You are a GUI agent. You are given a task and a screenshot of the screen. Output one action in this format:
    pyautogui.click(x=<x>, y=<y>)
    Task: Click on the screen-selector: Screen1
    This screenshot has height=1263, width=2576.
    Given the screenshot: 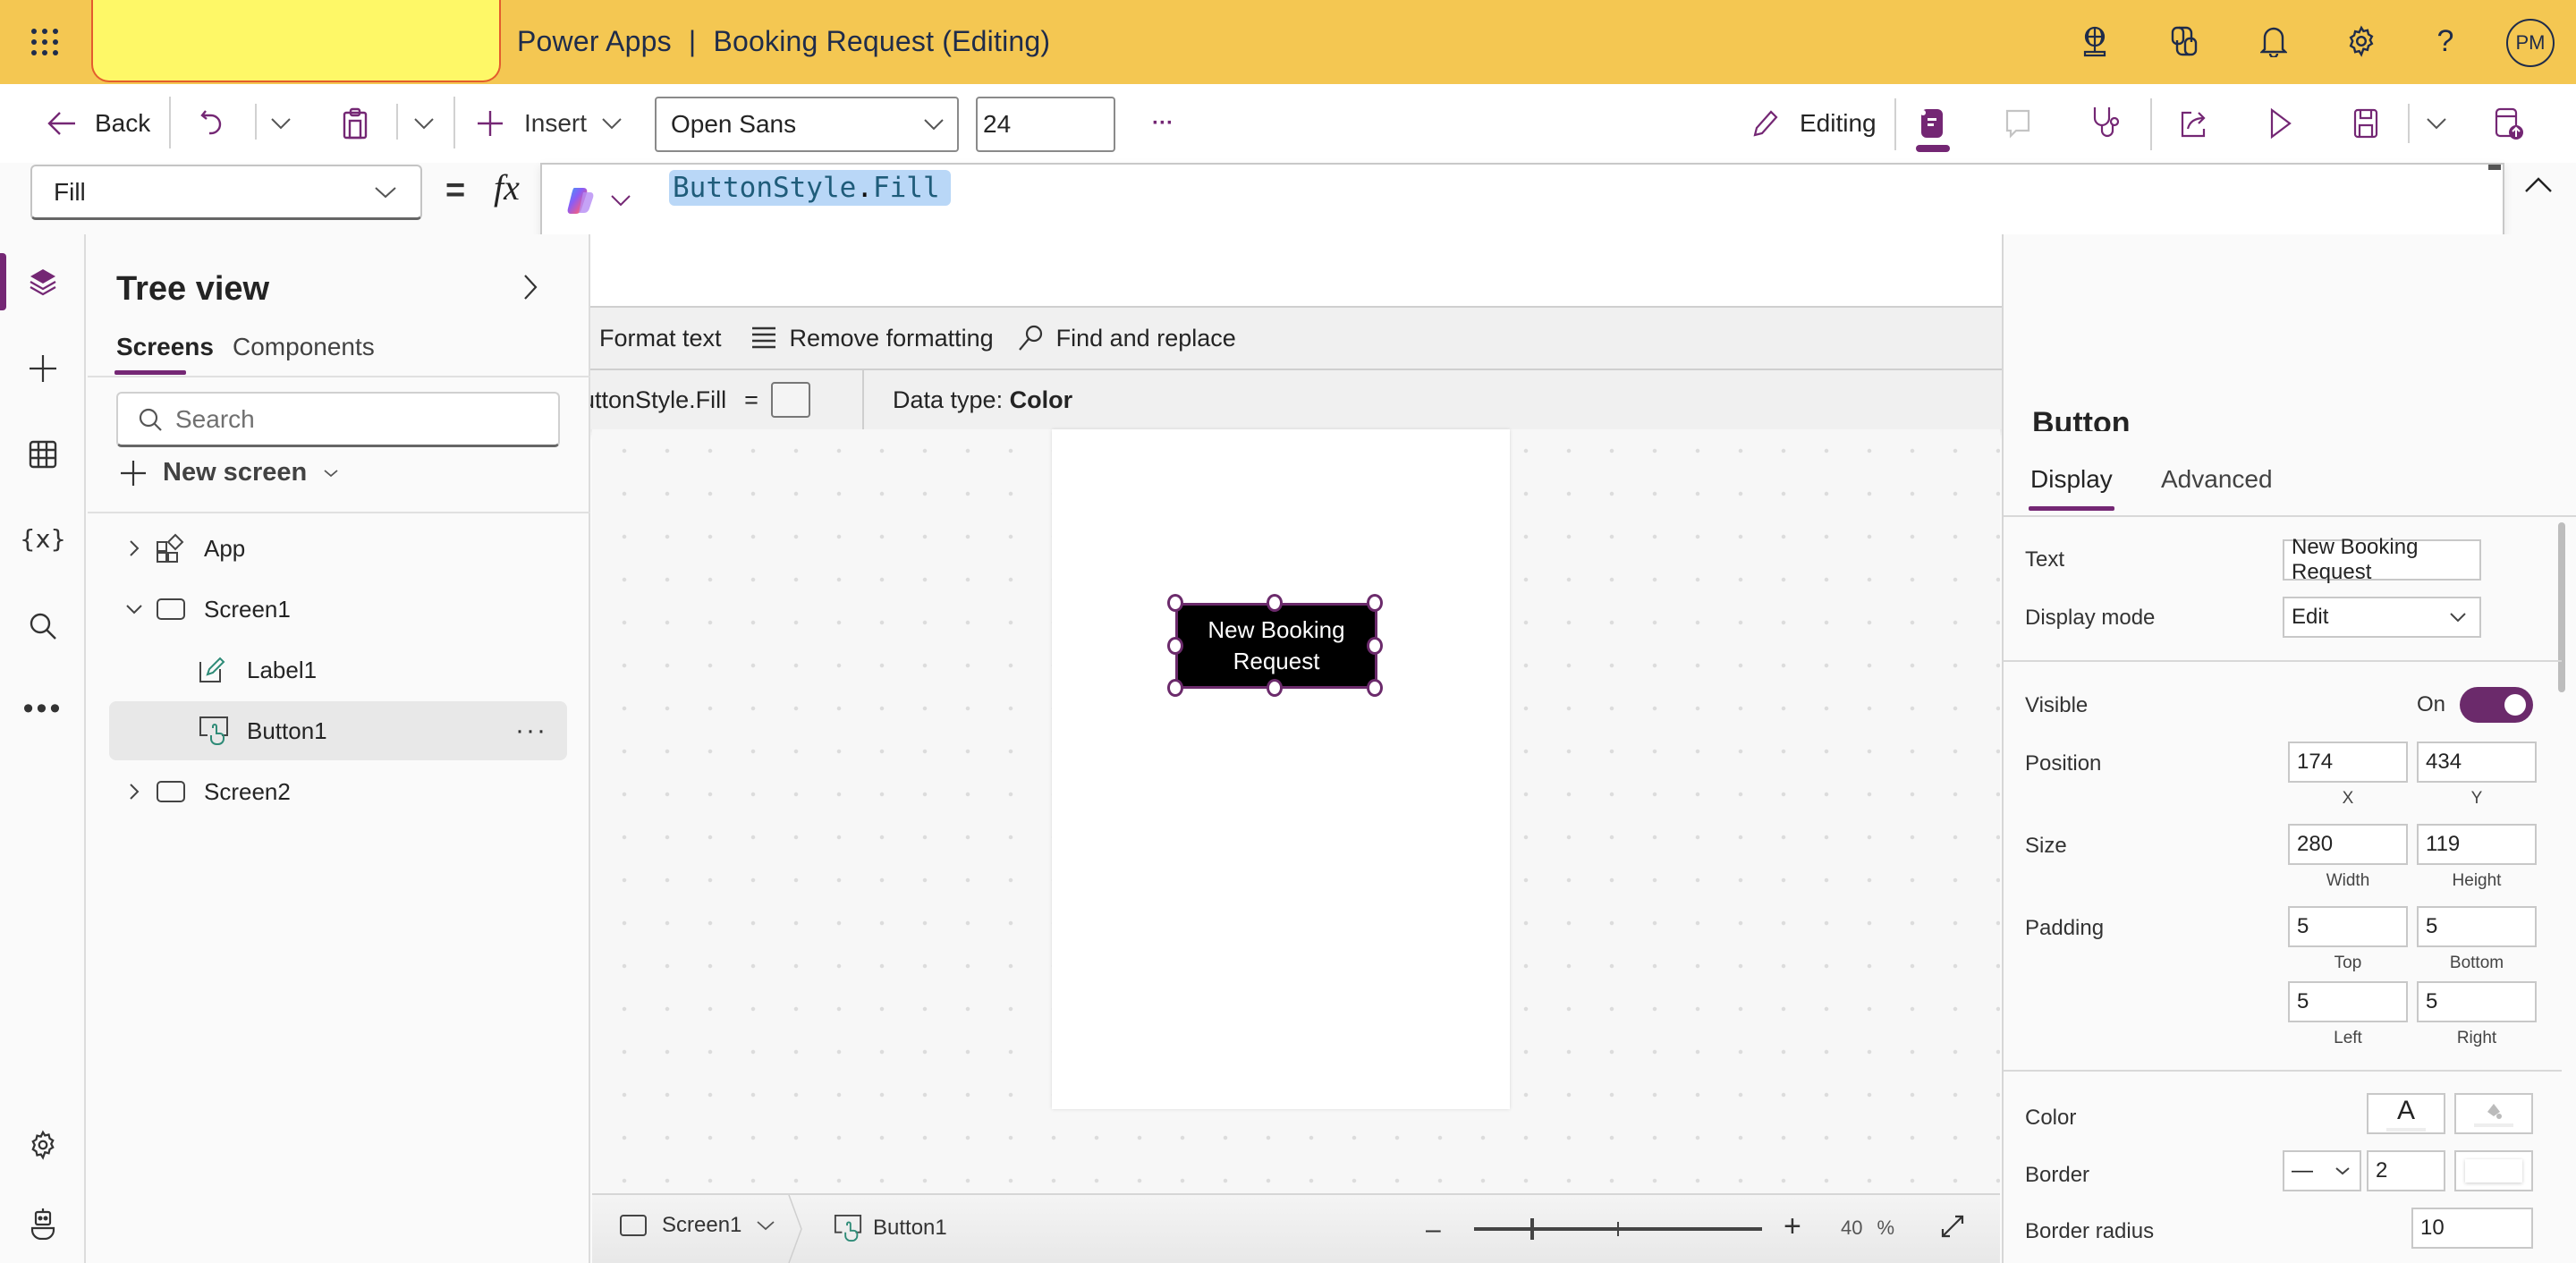 What is the action you would take?
    pyautogui.click(x=697, y=1225)
    